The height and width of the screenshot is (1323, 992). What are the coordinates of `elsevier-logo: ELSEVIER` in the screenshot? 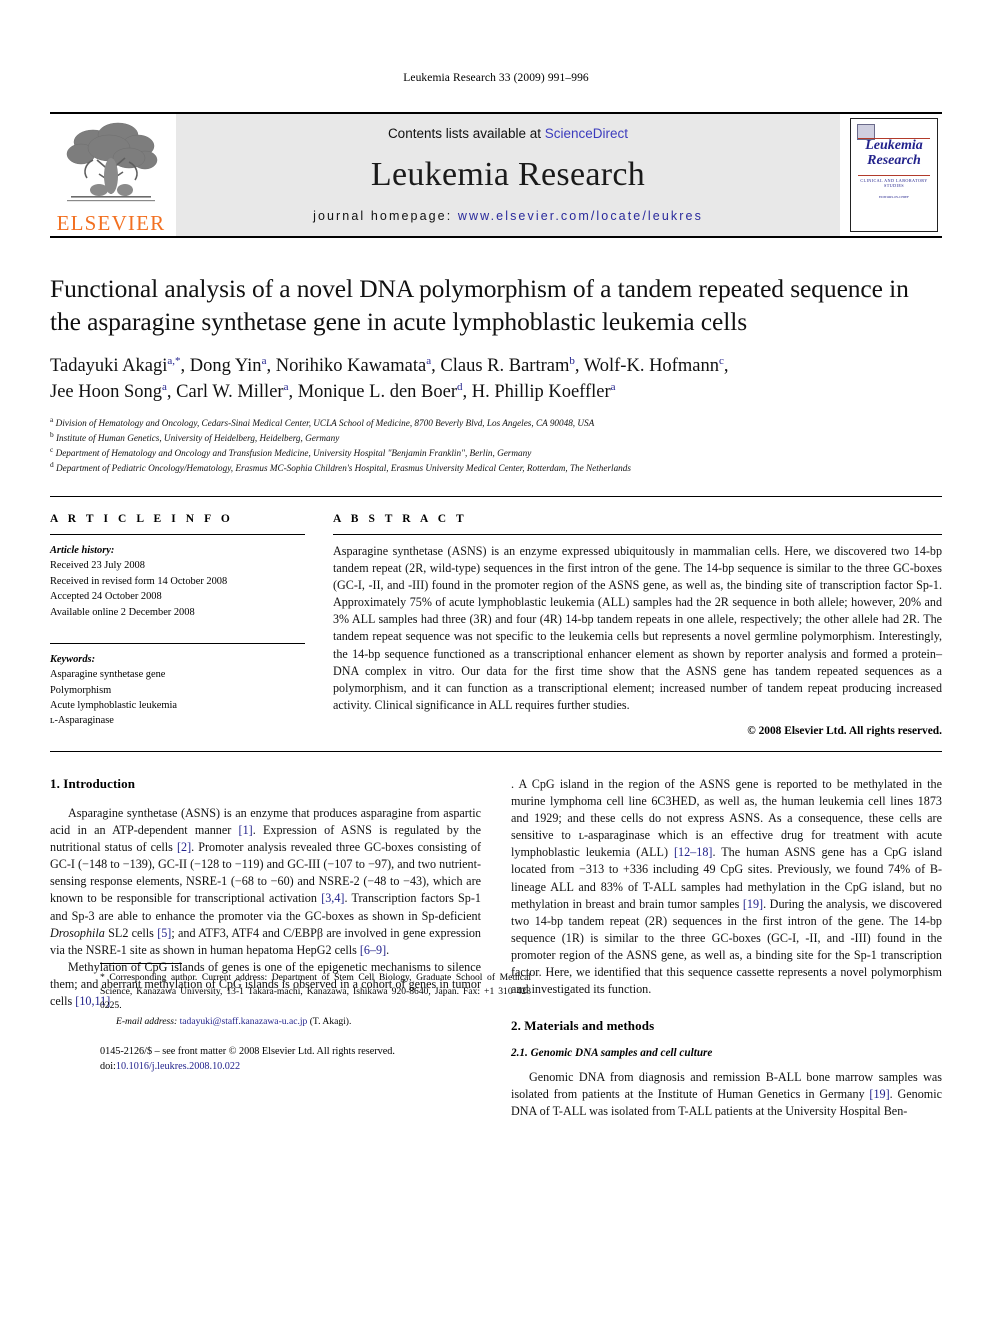 It's located at (111, 175).